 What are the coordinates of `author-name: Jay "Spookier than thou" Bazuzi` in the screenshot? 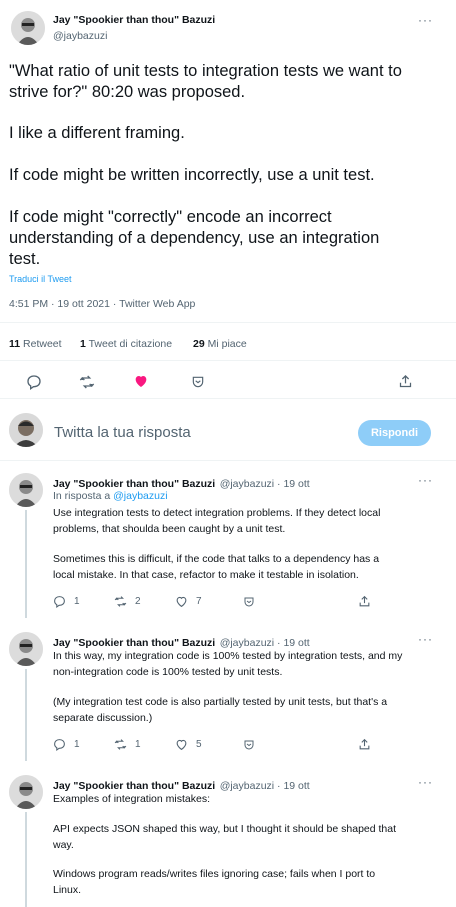 It's located at (134, 20).